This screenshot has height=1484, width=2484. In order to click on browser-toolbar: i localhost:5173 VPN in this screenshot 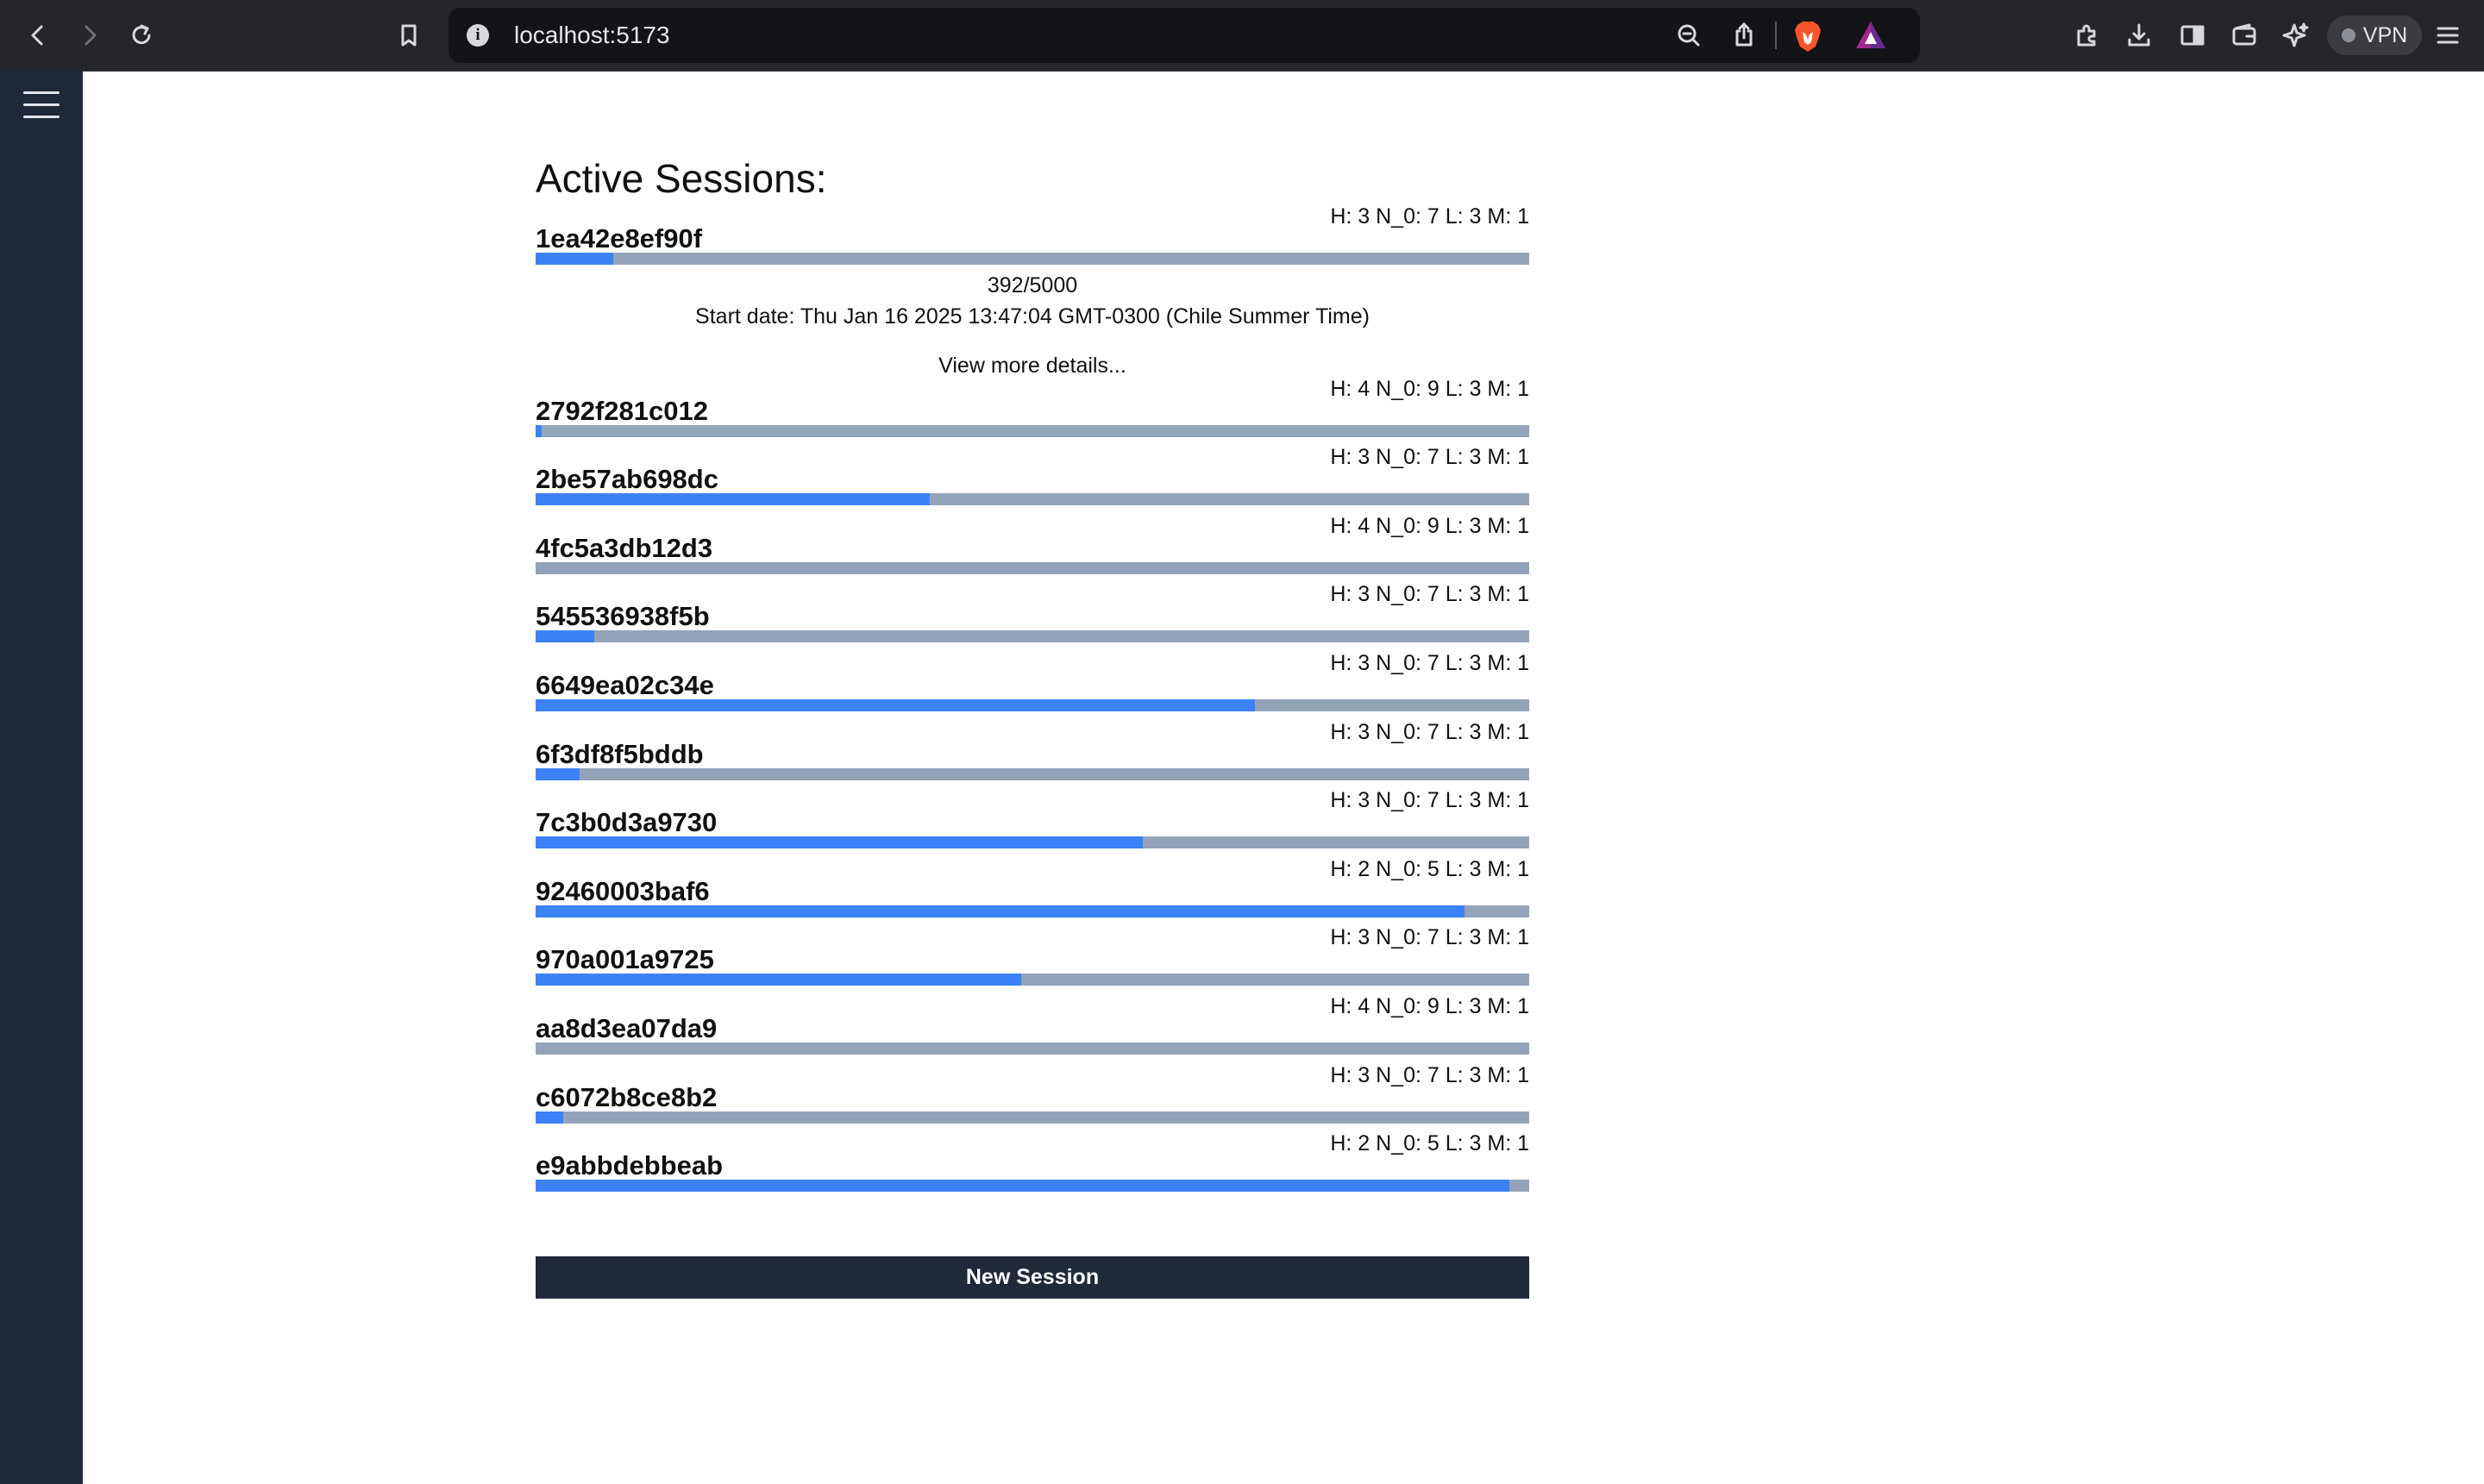, I will do `click(1242, 36)`.